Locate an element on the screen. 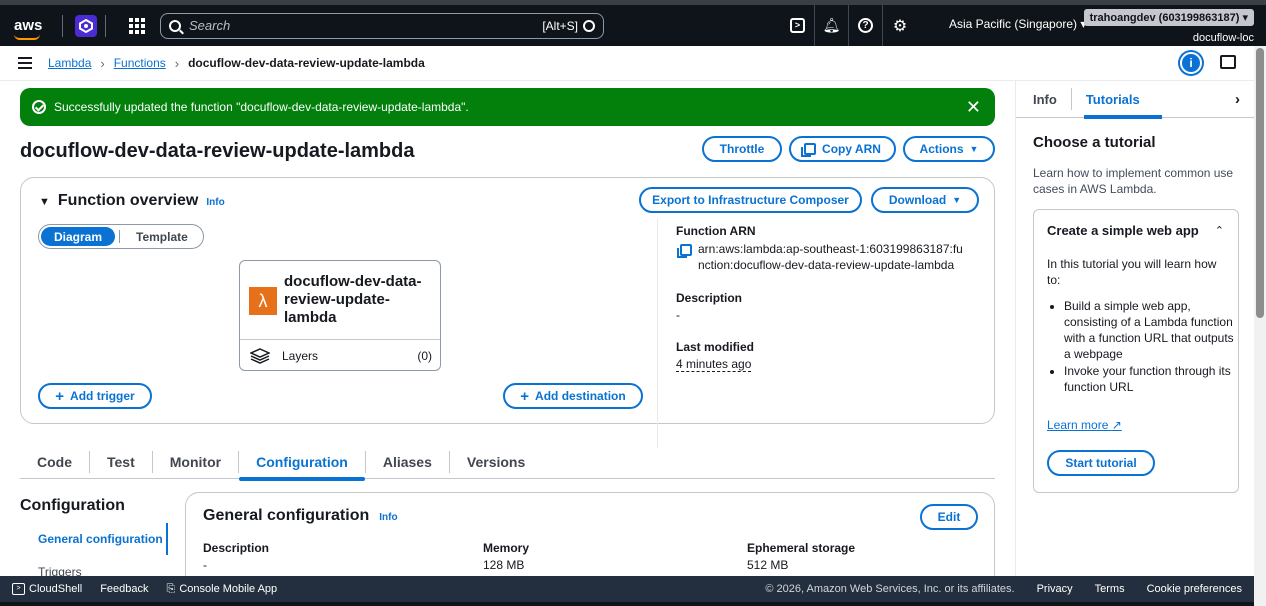 The image size is (1266, 606). mobile-app-link: ⎘ Console Mobile App is located at coordinates (222, 589).